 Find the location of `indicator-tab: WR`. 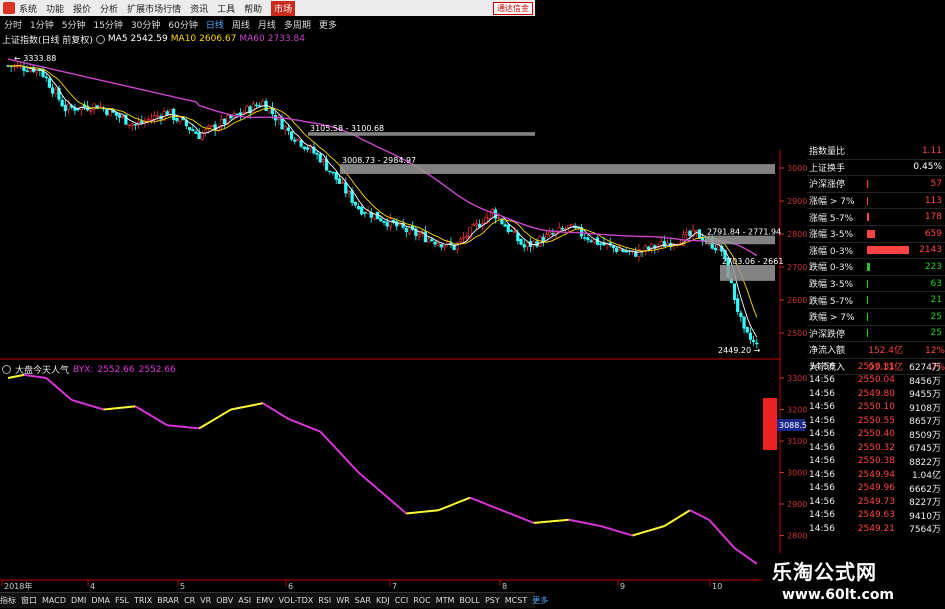

indicator-tab: WR is located at coordinates (342, 600).